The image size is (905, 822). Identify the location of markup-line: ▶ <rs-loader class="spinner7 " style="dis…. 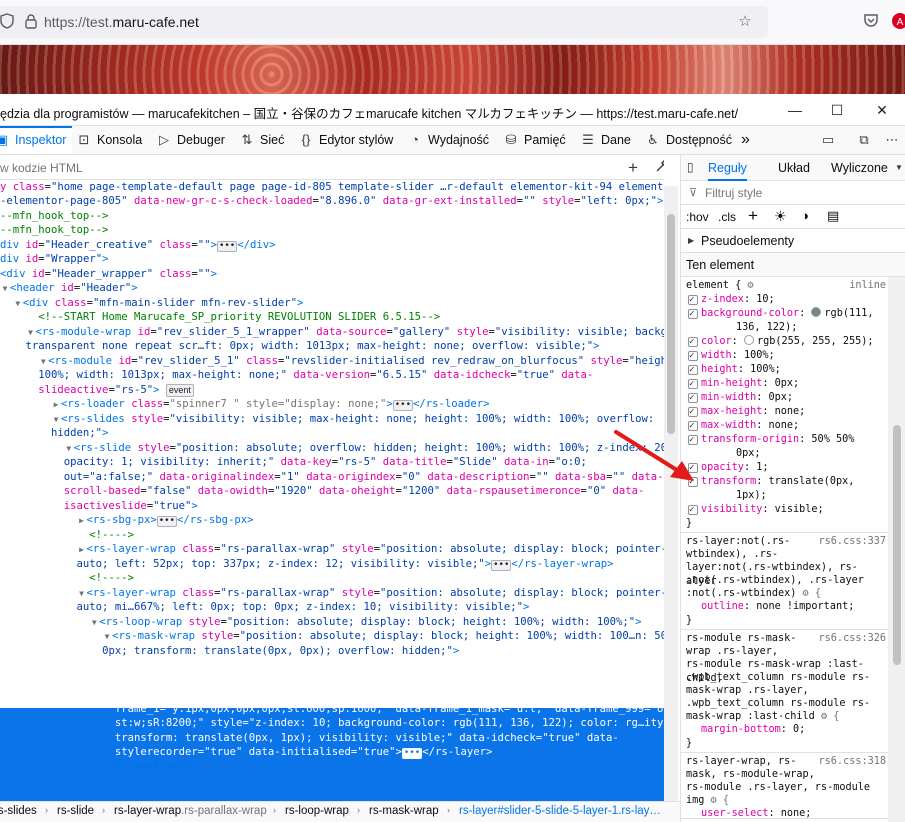
(332, 404).